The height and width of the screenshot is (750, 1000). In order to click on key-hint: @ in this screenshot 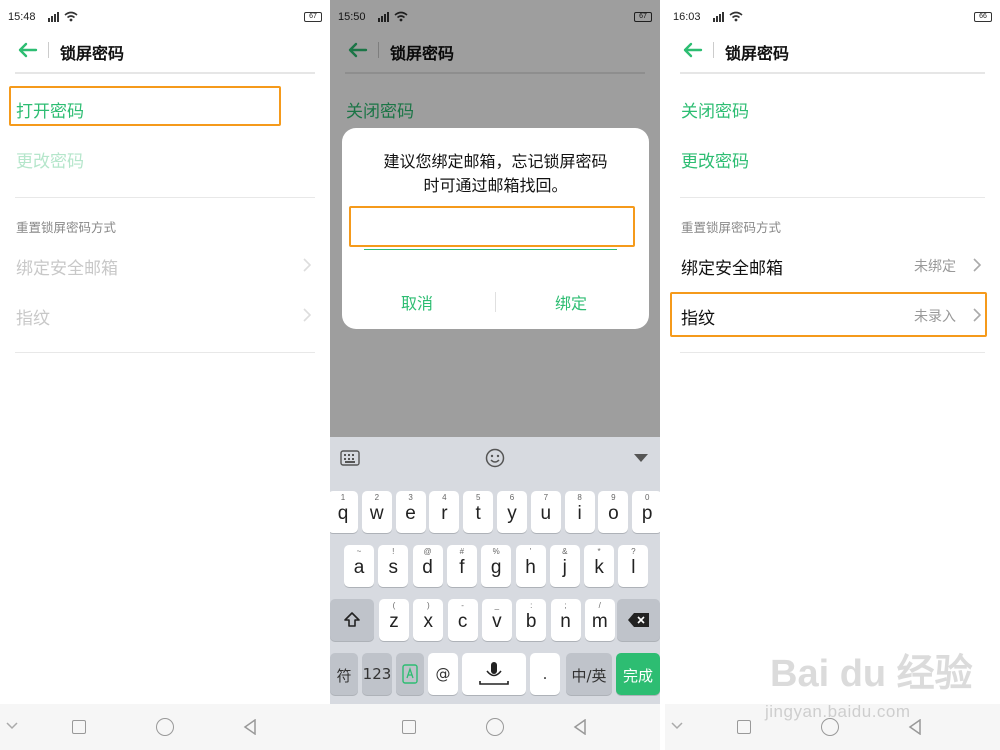, I will do `click(427, 551)`.